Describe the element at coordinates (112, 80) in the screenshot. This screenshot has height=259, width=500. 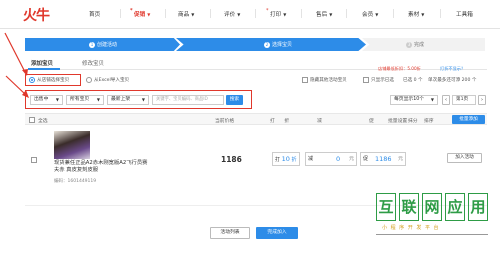
I see `radio-excel-label: 从Excel导入宝贝` at that location.